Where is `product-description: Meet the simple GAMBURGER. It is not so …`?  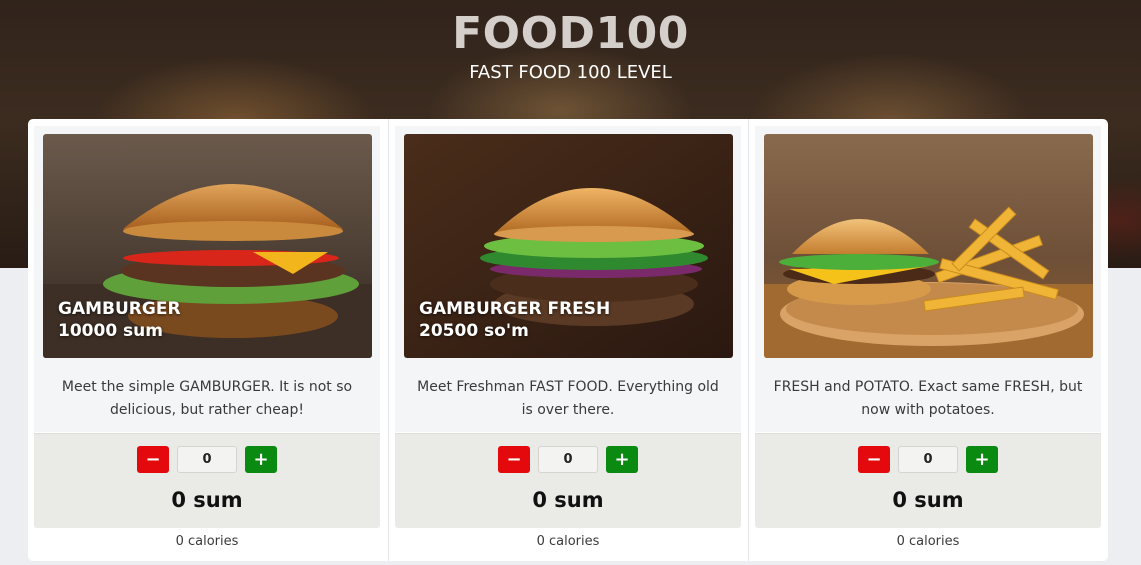 product-description: Meet the simple GAMBURGER. It is not so … is located at coordinates (207, 398).